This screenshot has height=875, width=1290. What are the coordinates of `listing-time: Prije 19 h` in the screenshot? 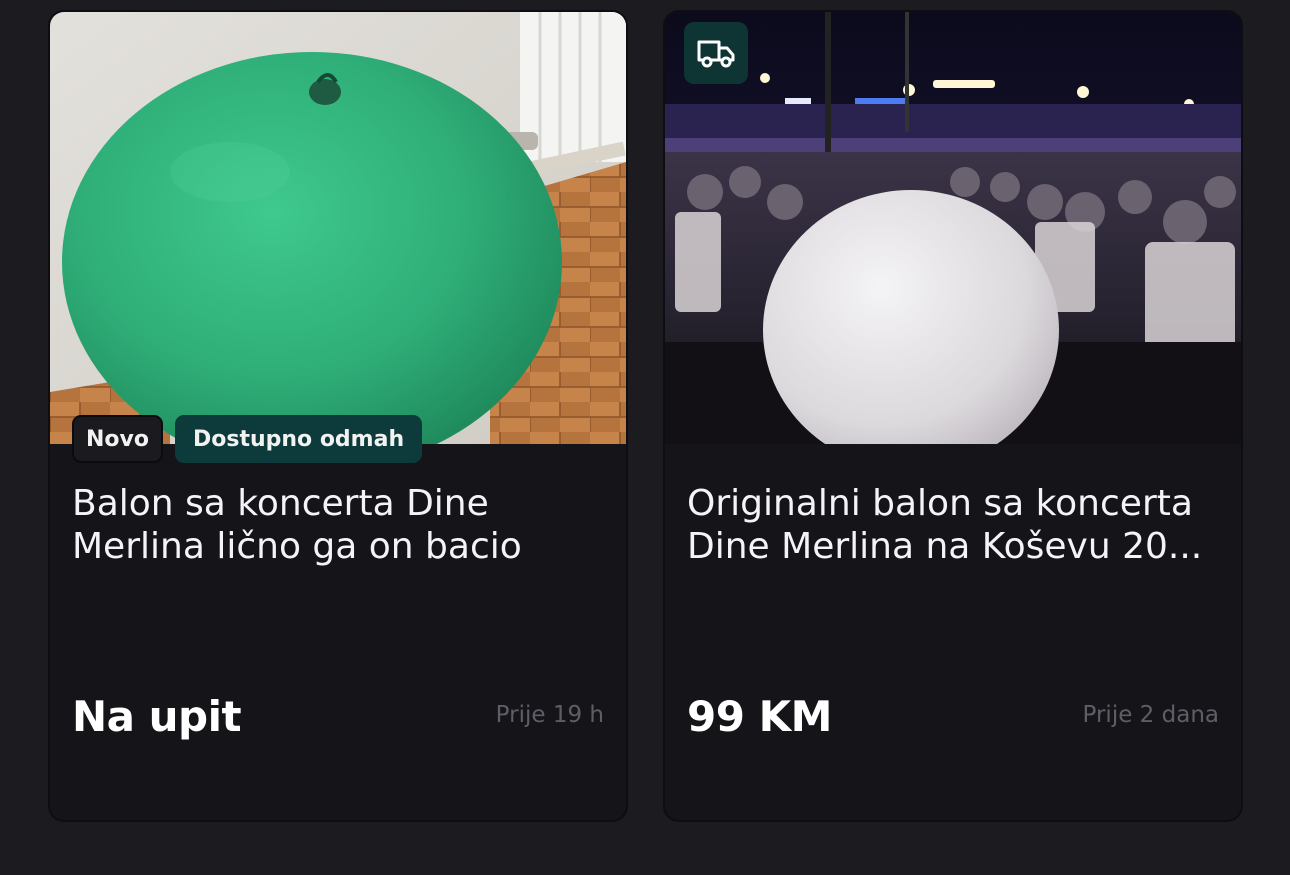 It's located at (549, 715).